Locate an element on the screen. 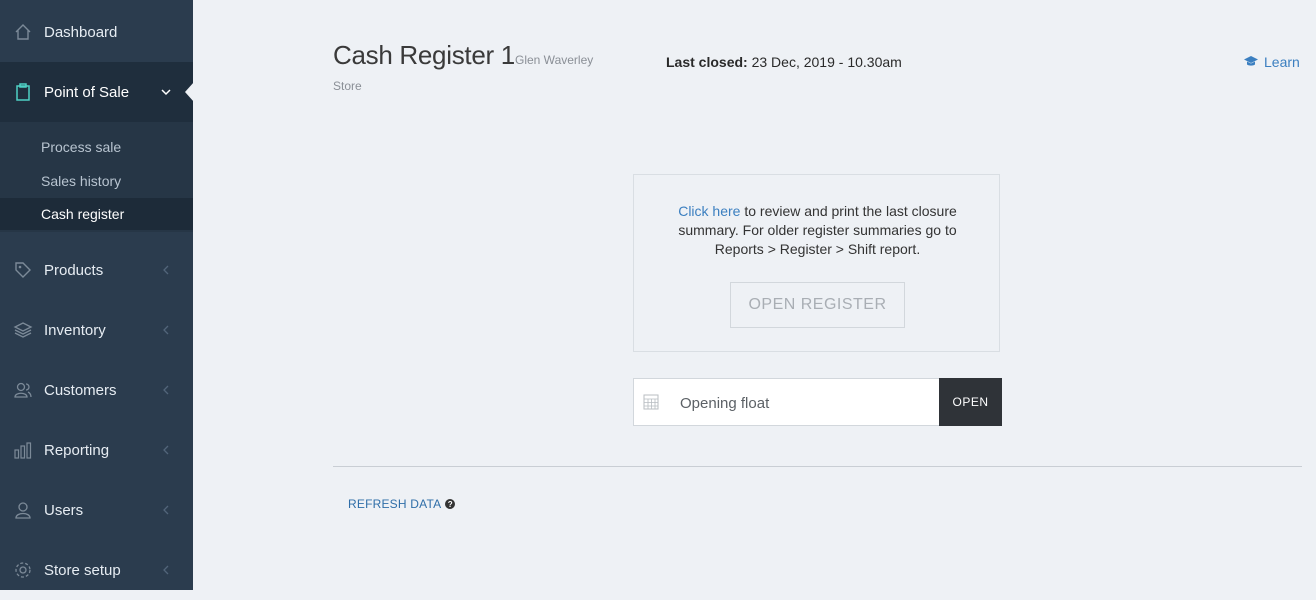 Image resolution: width=1316 pixels, height=600 pixels. learn-label: Learn is located at coordinates (1282, 62).